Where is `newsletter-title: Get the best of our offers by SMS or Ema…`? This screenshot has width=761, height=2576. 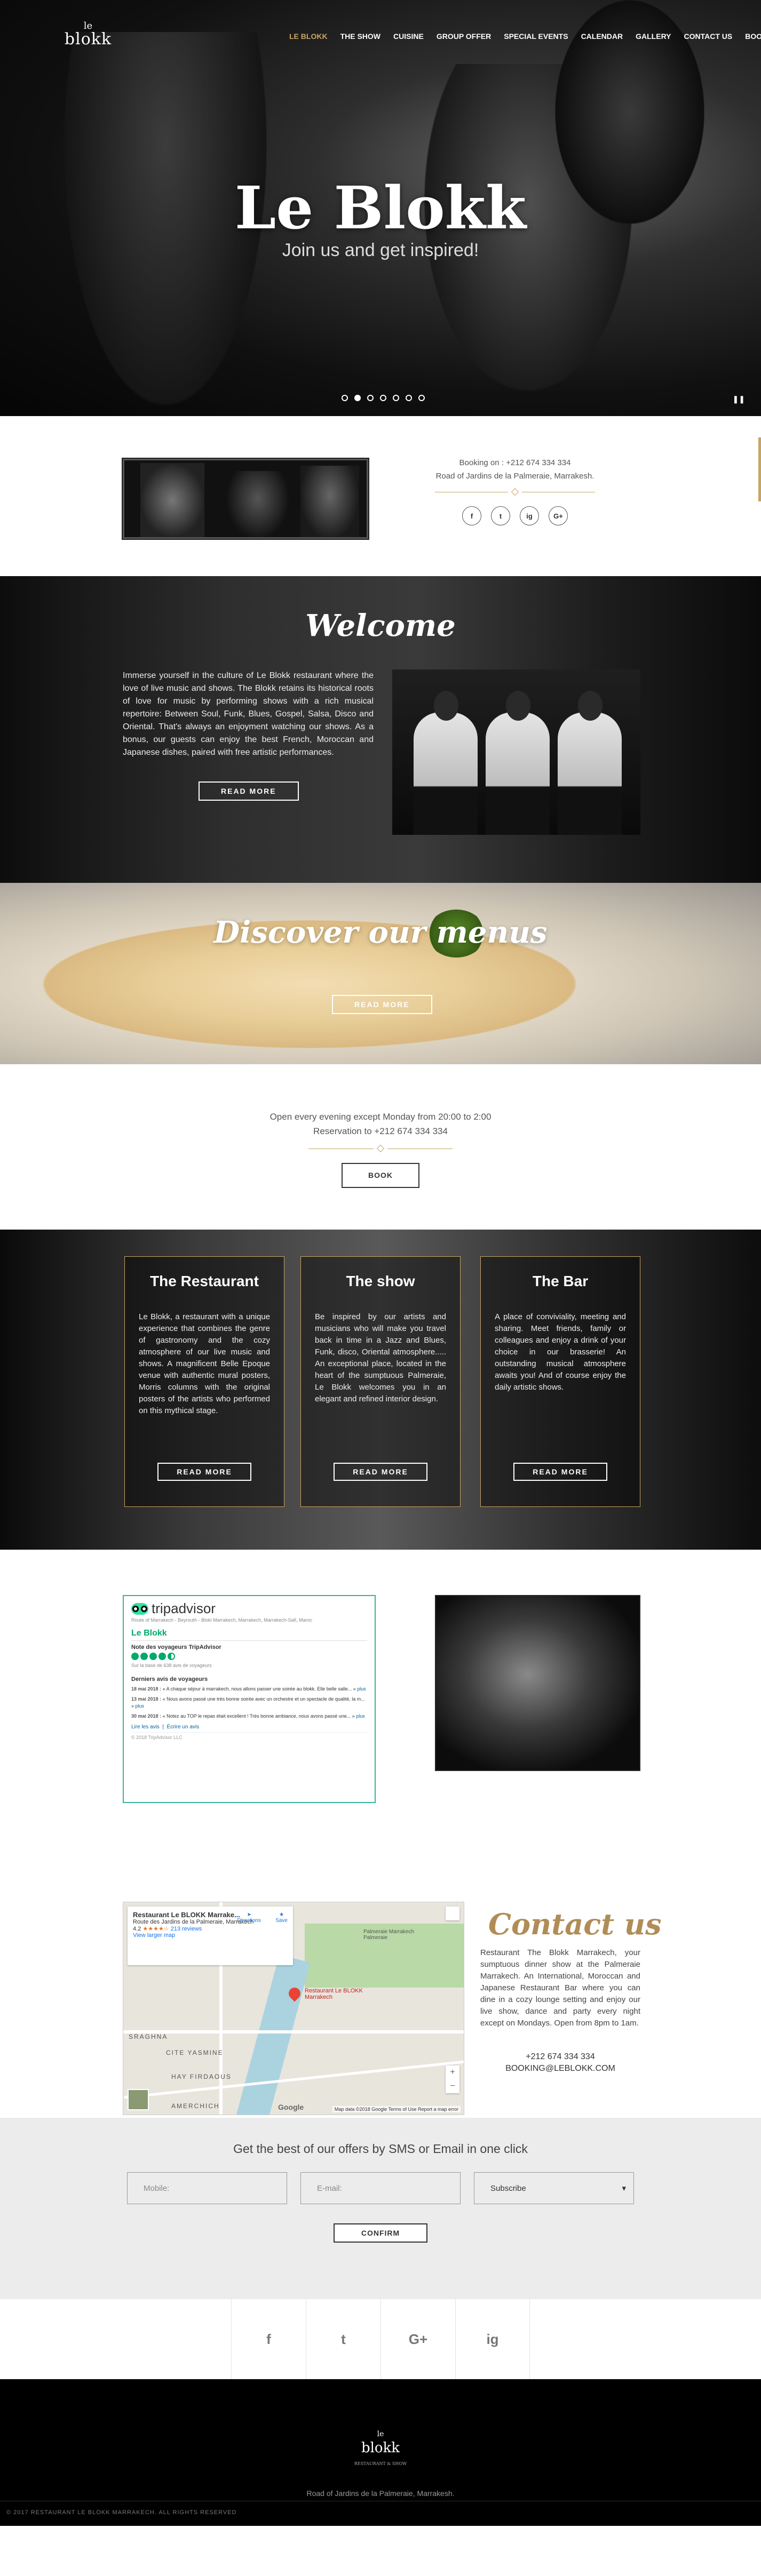 newsletter-title: Get the best of our offers by SMS or Ema… is located at coordinates (380, 2149).